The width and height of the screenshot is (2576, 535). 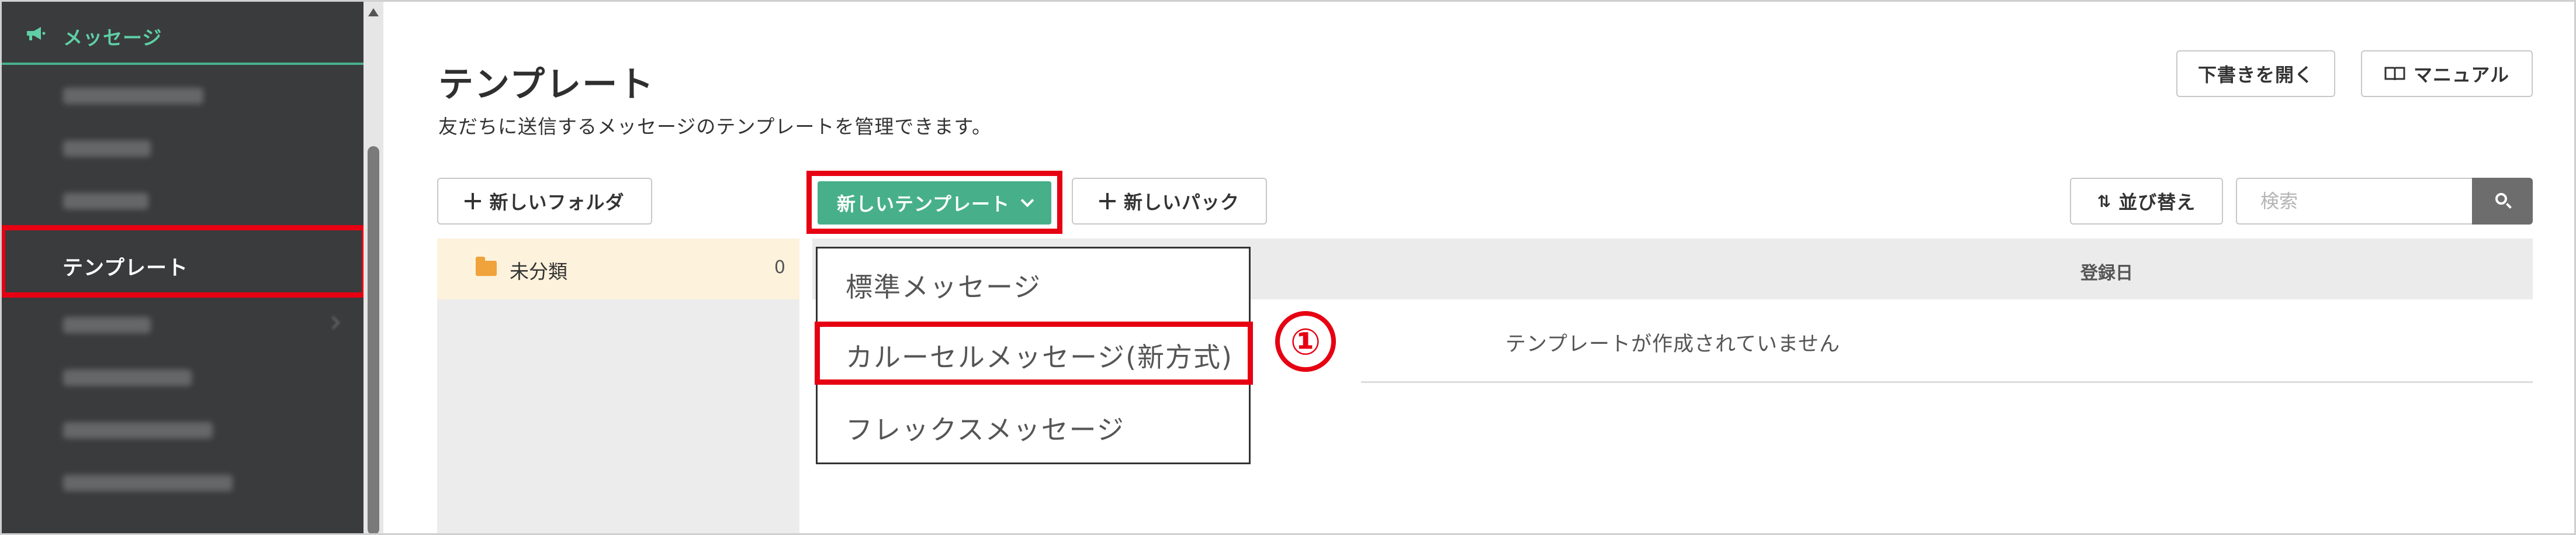 I want to click on sort-label: 並び替え, so click(x=2157, y=202).